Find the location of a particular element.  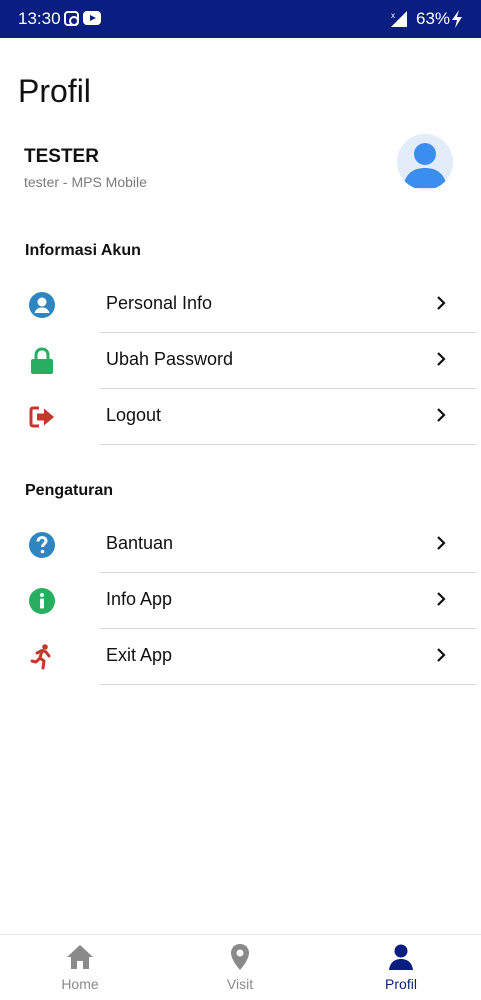

nav-item-visit: Visit is located at coordinates (240, 967).